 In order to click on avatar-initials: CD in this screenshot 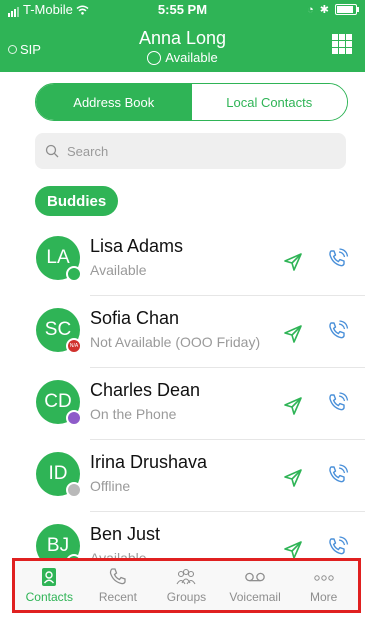, I will do `click(58, 401)`.